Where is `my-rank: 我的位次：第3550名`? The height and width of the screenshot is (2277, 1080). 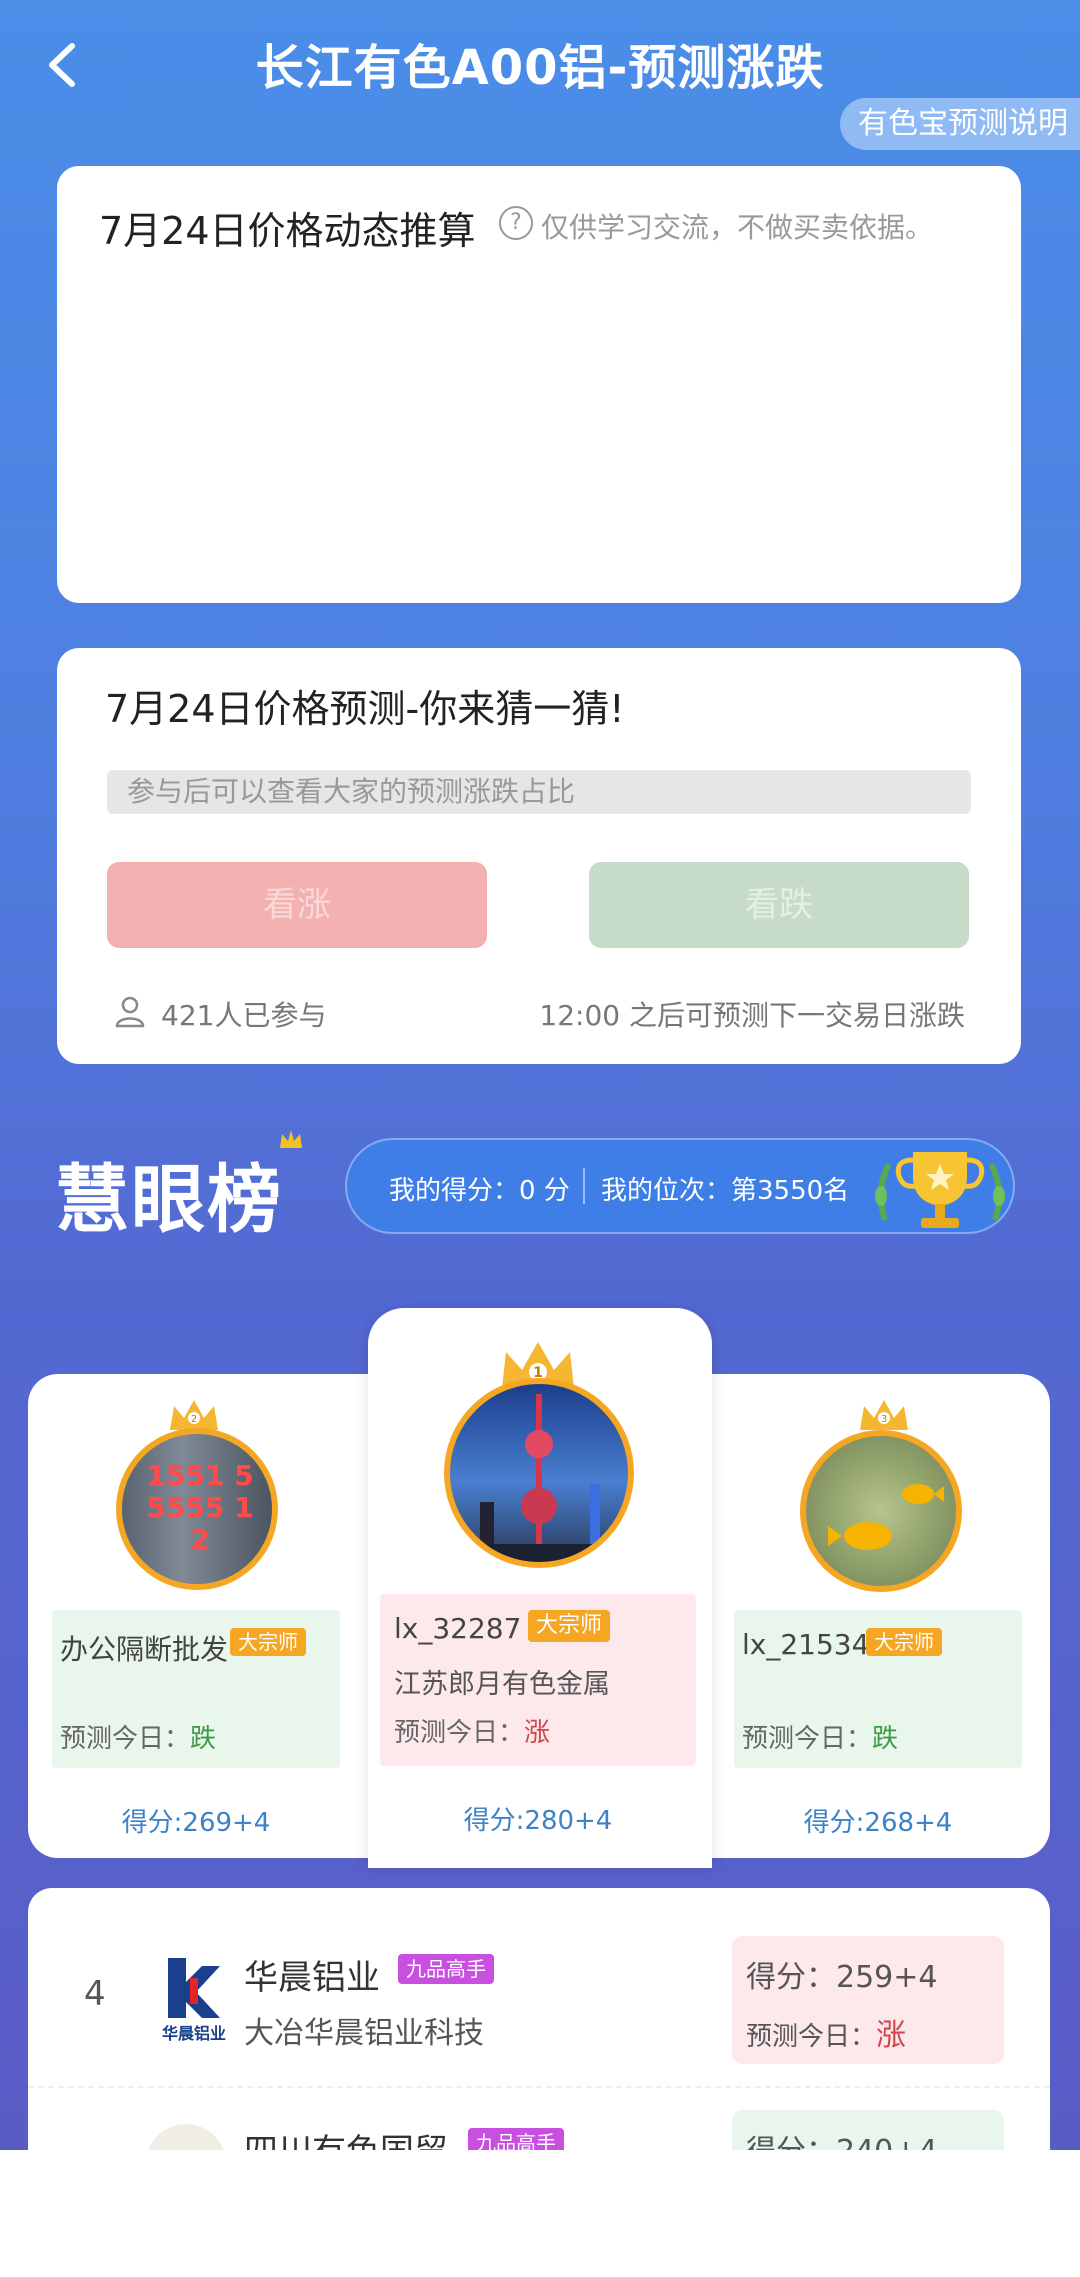 my-rank: 我的位次：第3550名 is located at coordinates (725, 1191).